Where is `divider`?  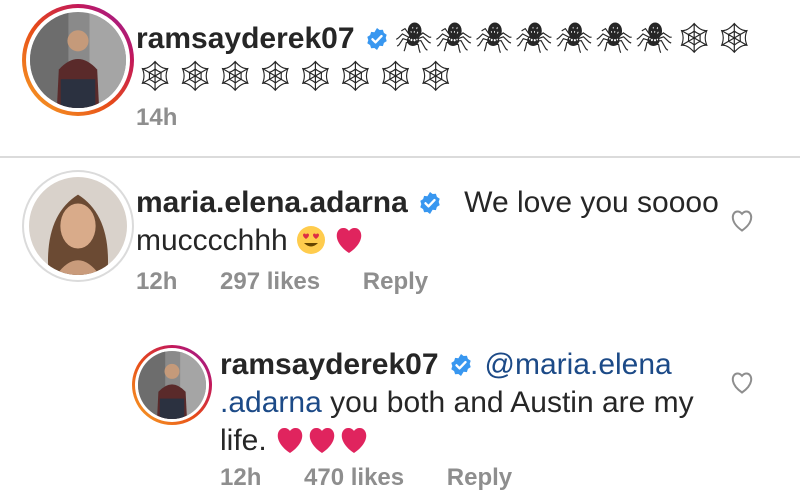 divider is located at coordinates (400, 157).